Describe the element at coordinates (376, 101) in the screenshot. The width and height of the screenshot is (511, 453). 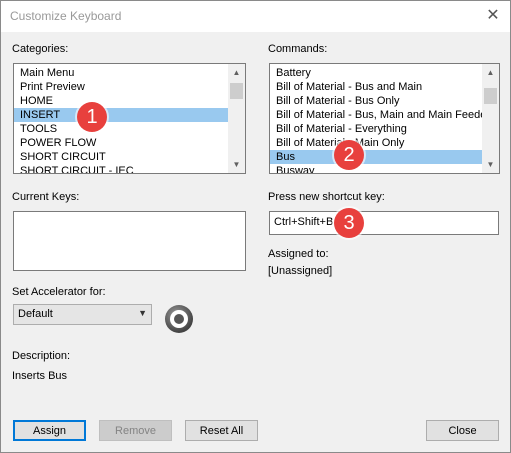
I see `command-item: Bill of Material - Bus Only` at that location.